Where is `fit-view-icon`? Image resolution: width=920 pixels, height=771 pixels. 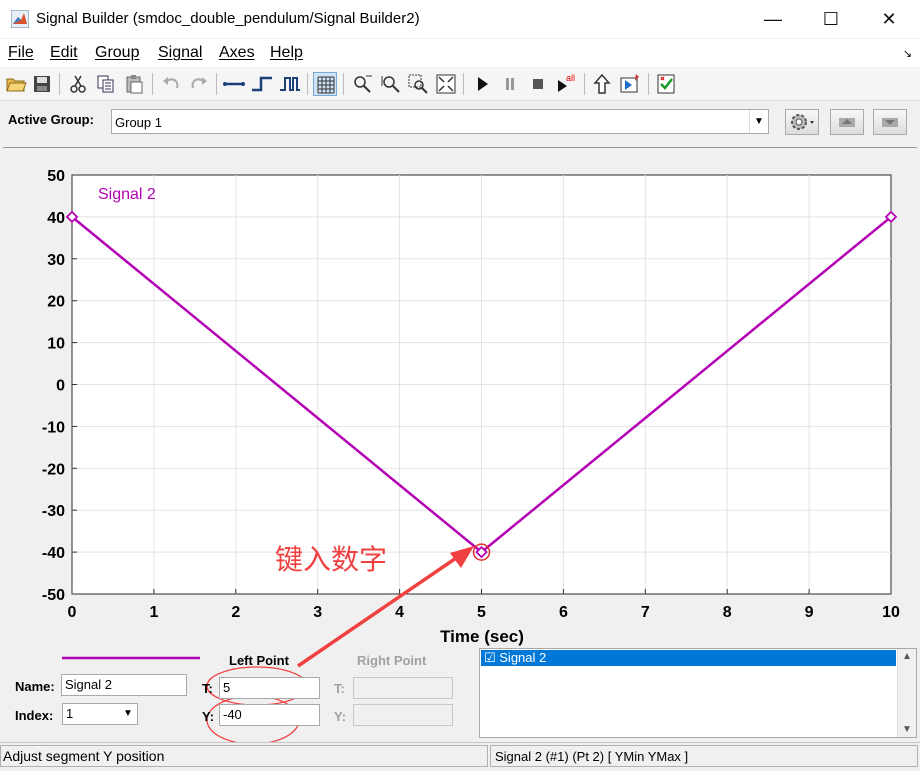 fit-view-icon is located at coordinates (446, 84).